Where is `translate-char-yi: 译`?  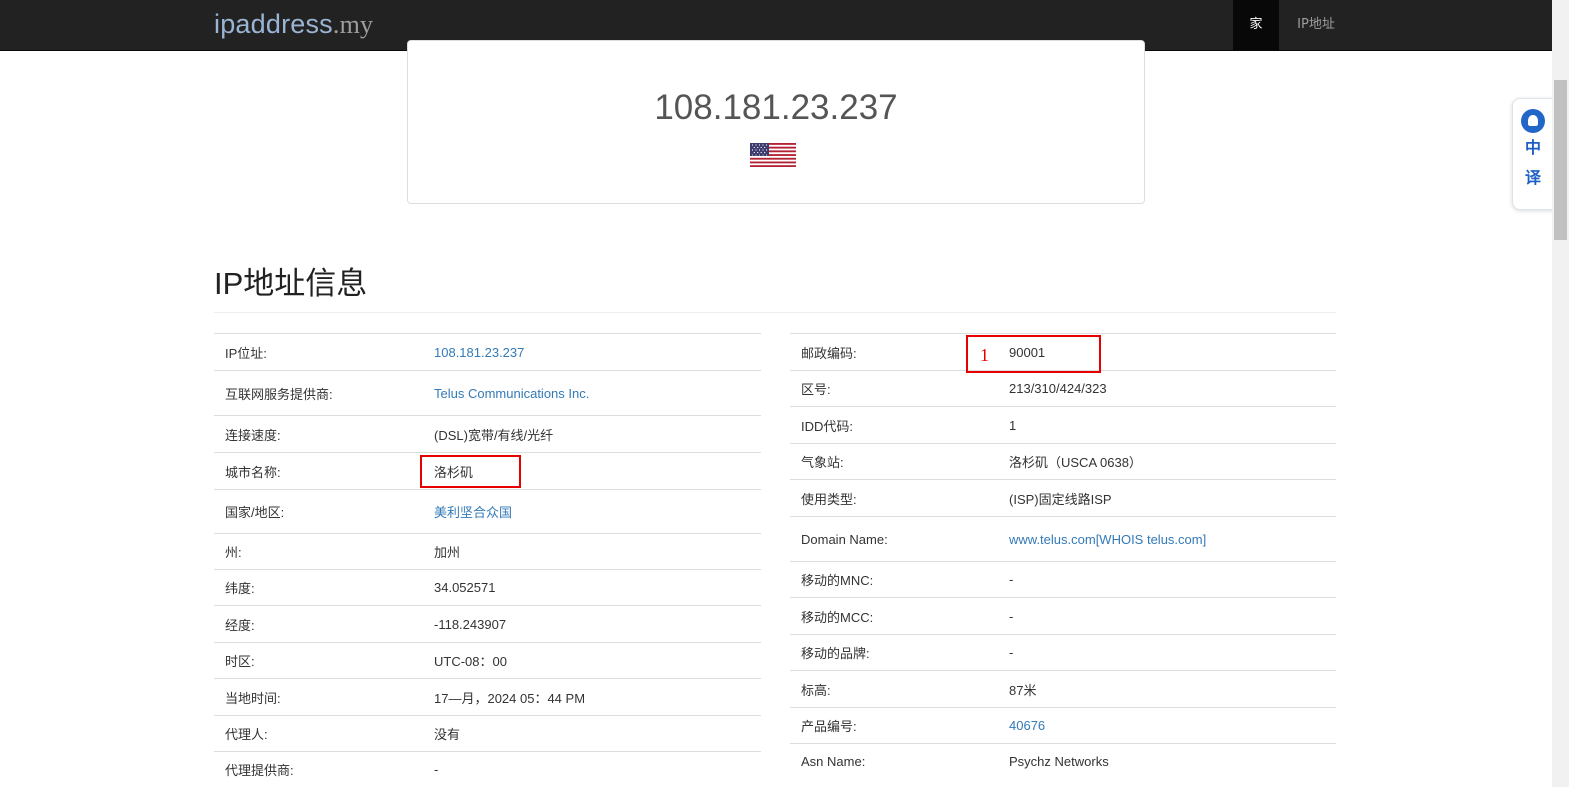 translate-char-yi: 译 is located at coordinates (1532, 177).